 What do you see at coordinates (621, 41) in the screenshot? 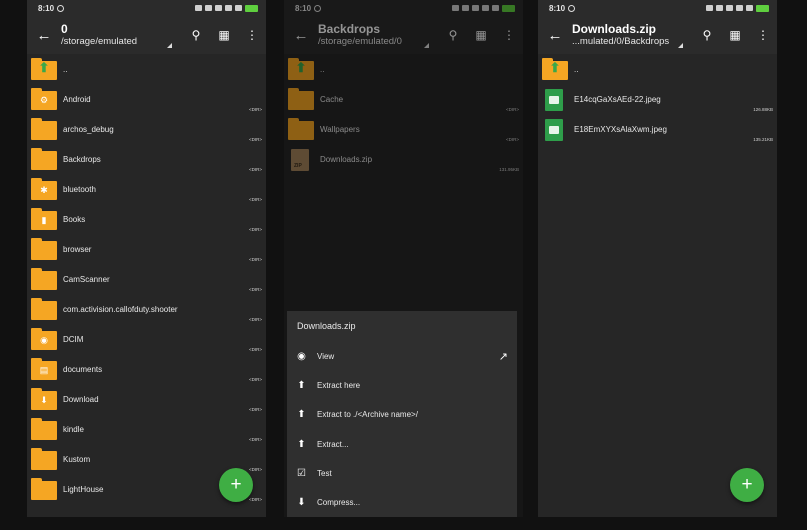
I see `toolbar-path: ...mulated/0/Backdrops` at bounding box center [621, 41].